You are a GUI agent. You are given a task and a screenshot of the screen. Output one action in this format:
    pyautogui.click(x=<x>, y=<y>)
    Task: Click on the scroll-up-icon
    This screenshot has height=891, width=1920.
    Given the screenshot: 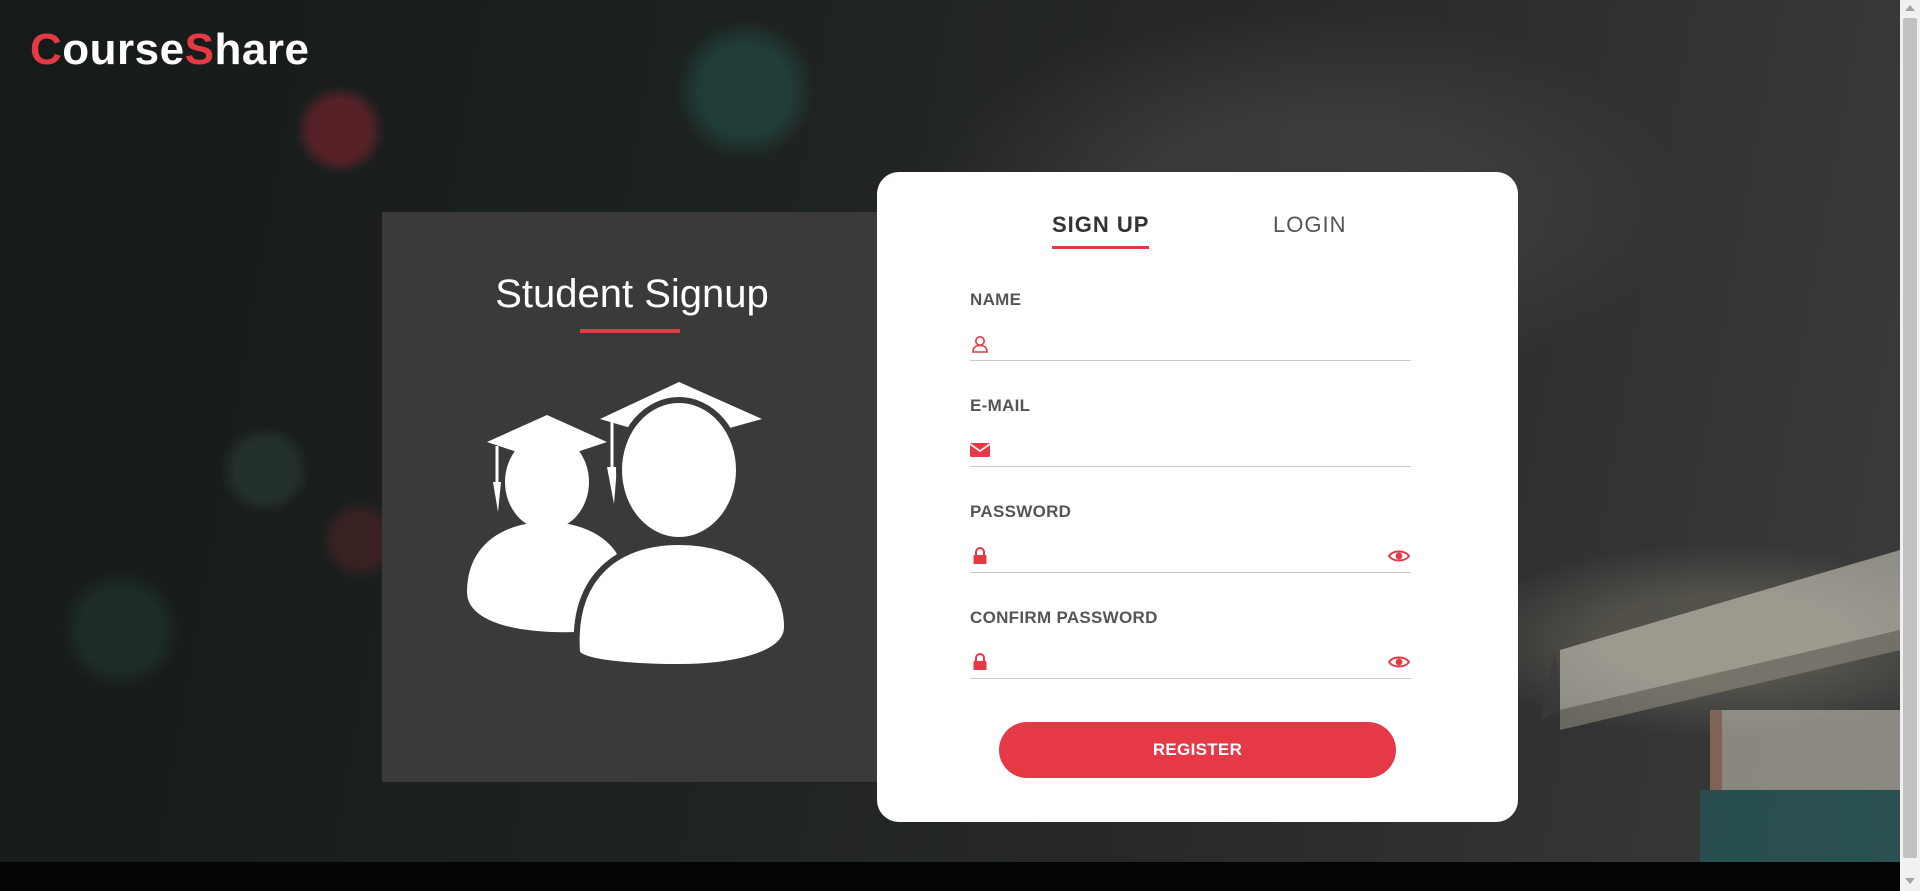 What is the action you would take?
    pyautogui.click(x=1910, y=8)
    